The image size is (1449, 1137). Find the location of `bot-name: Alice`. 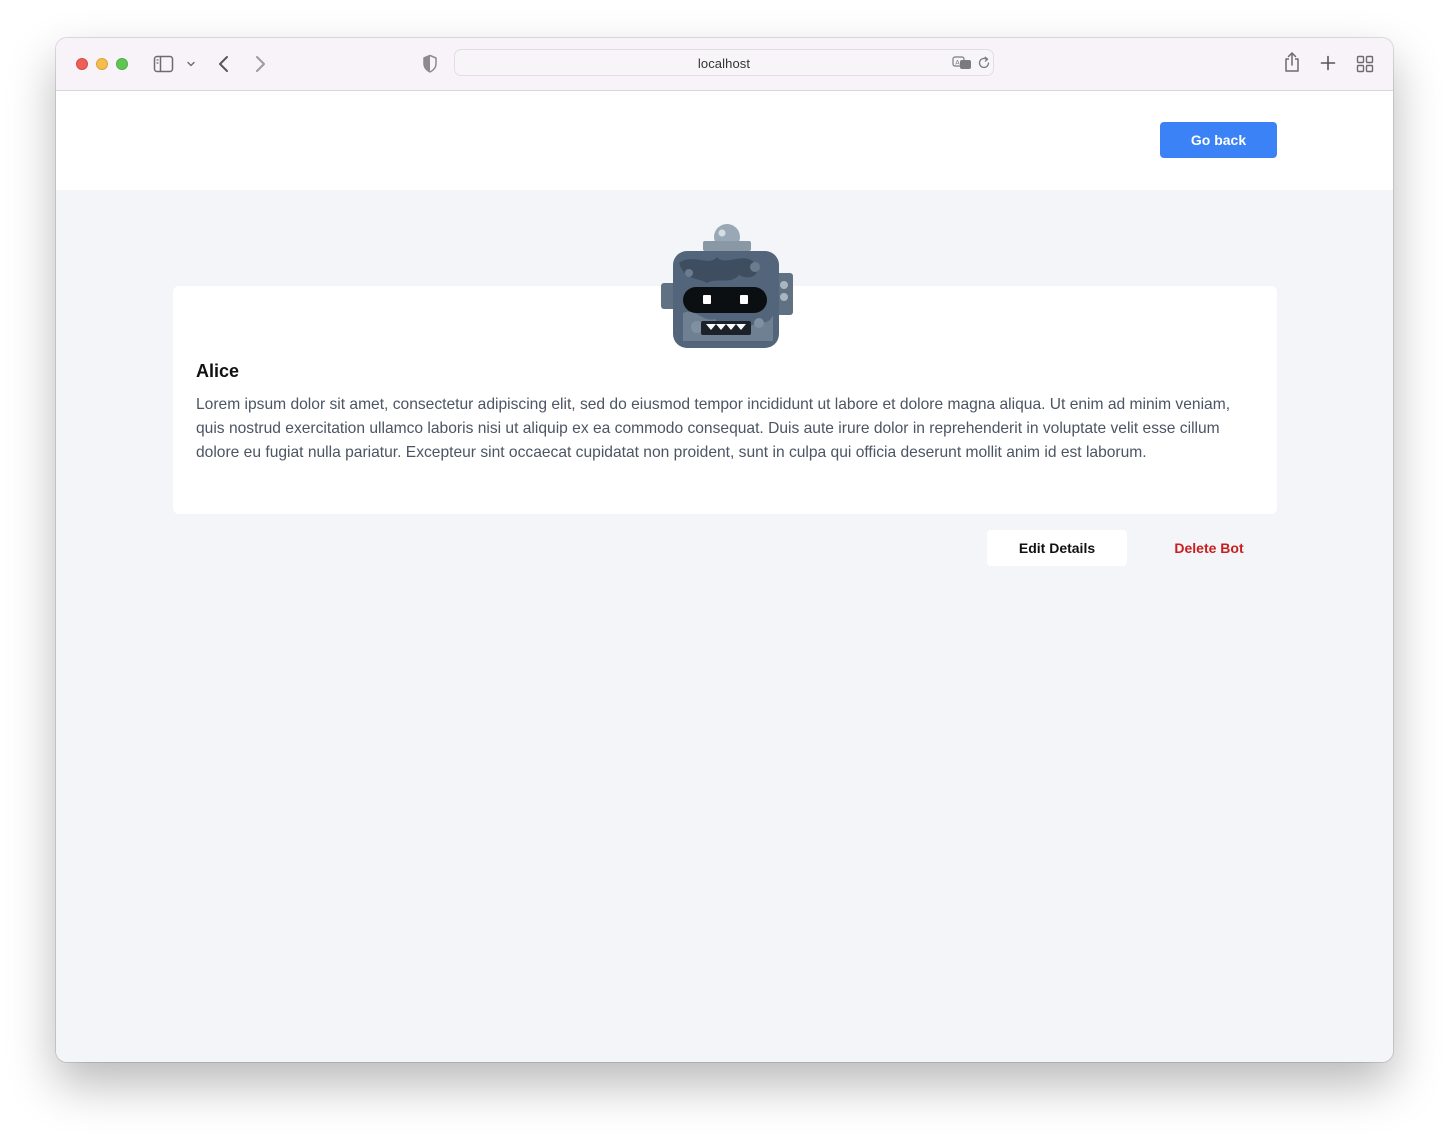

bot-name: Alice is located at coordinates (218, 371).